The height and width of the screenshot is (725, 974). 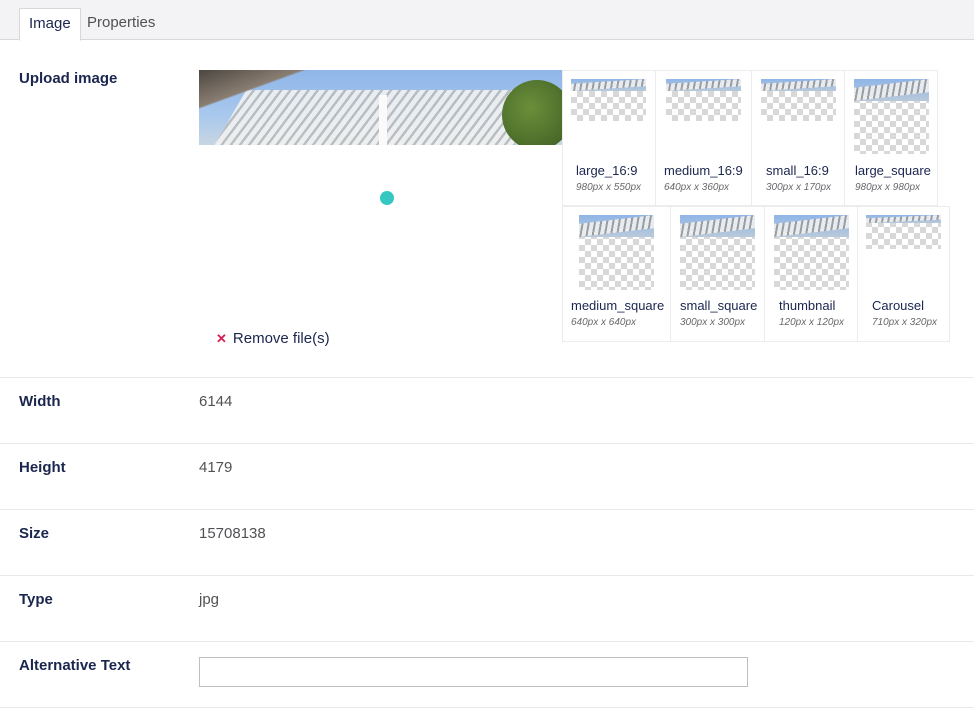 I want to click on crop-dimensions: 980px x 980px, so click(x=888, y=187).